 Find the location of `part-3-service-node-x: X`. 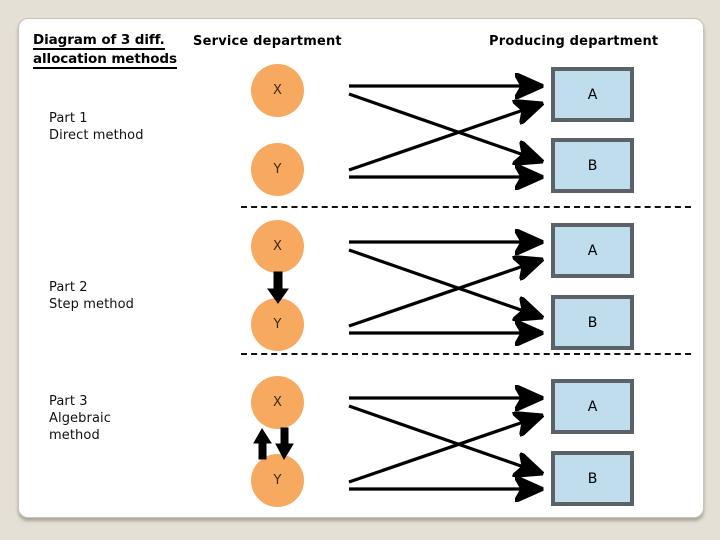

part-3-service-node-x: X is located at coordinates (277, 402).